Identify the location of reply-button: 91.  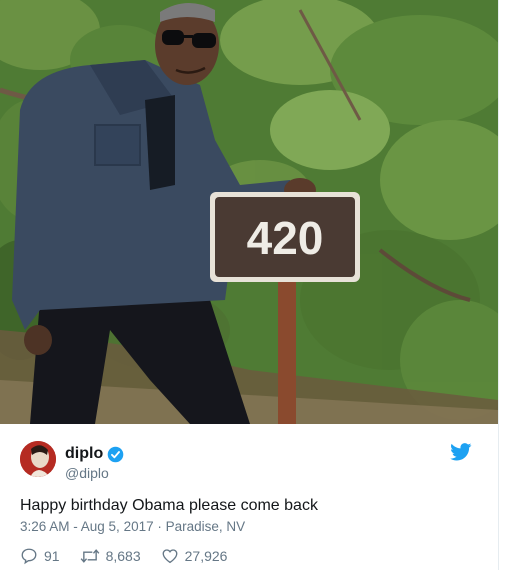
(40, 556).